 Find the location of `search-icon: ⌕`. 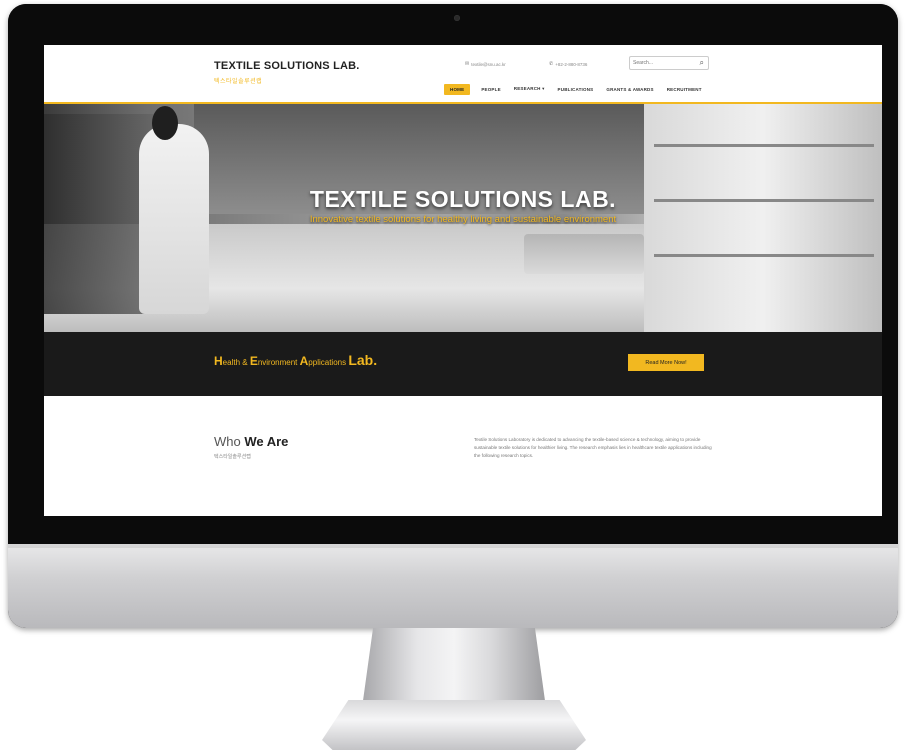

search-icon: ⌕ is located at coordinates (702, 63).